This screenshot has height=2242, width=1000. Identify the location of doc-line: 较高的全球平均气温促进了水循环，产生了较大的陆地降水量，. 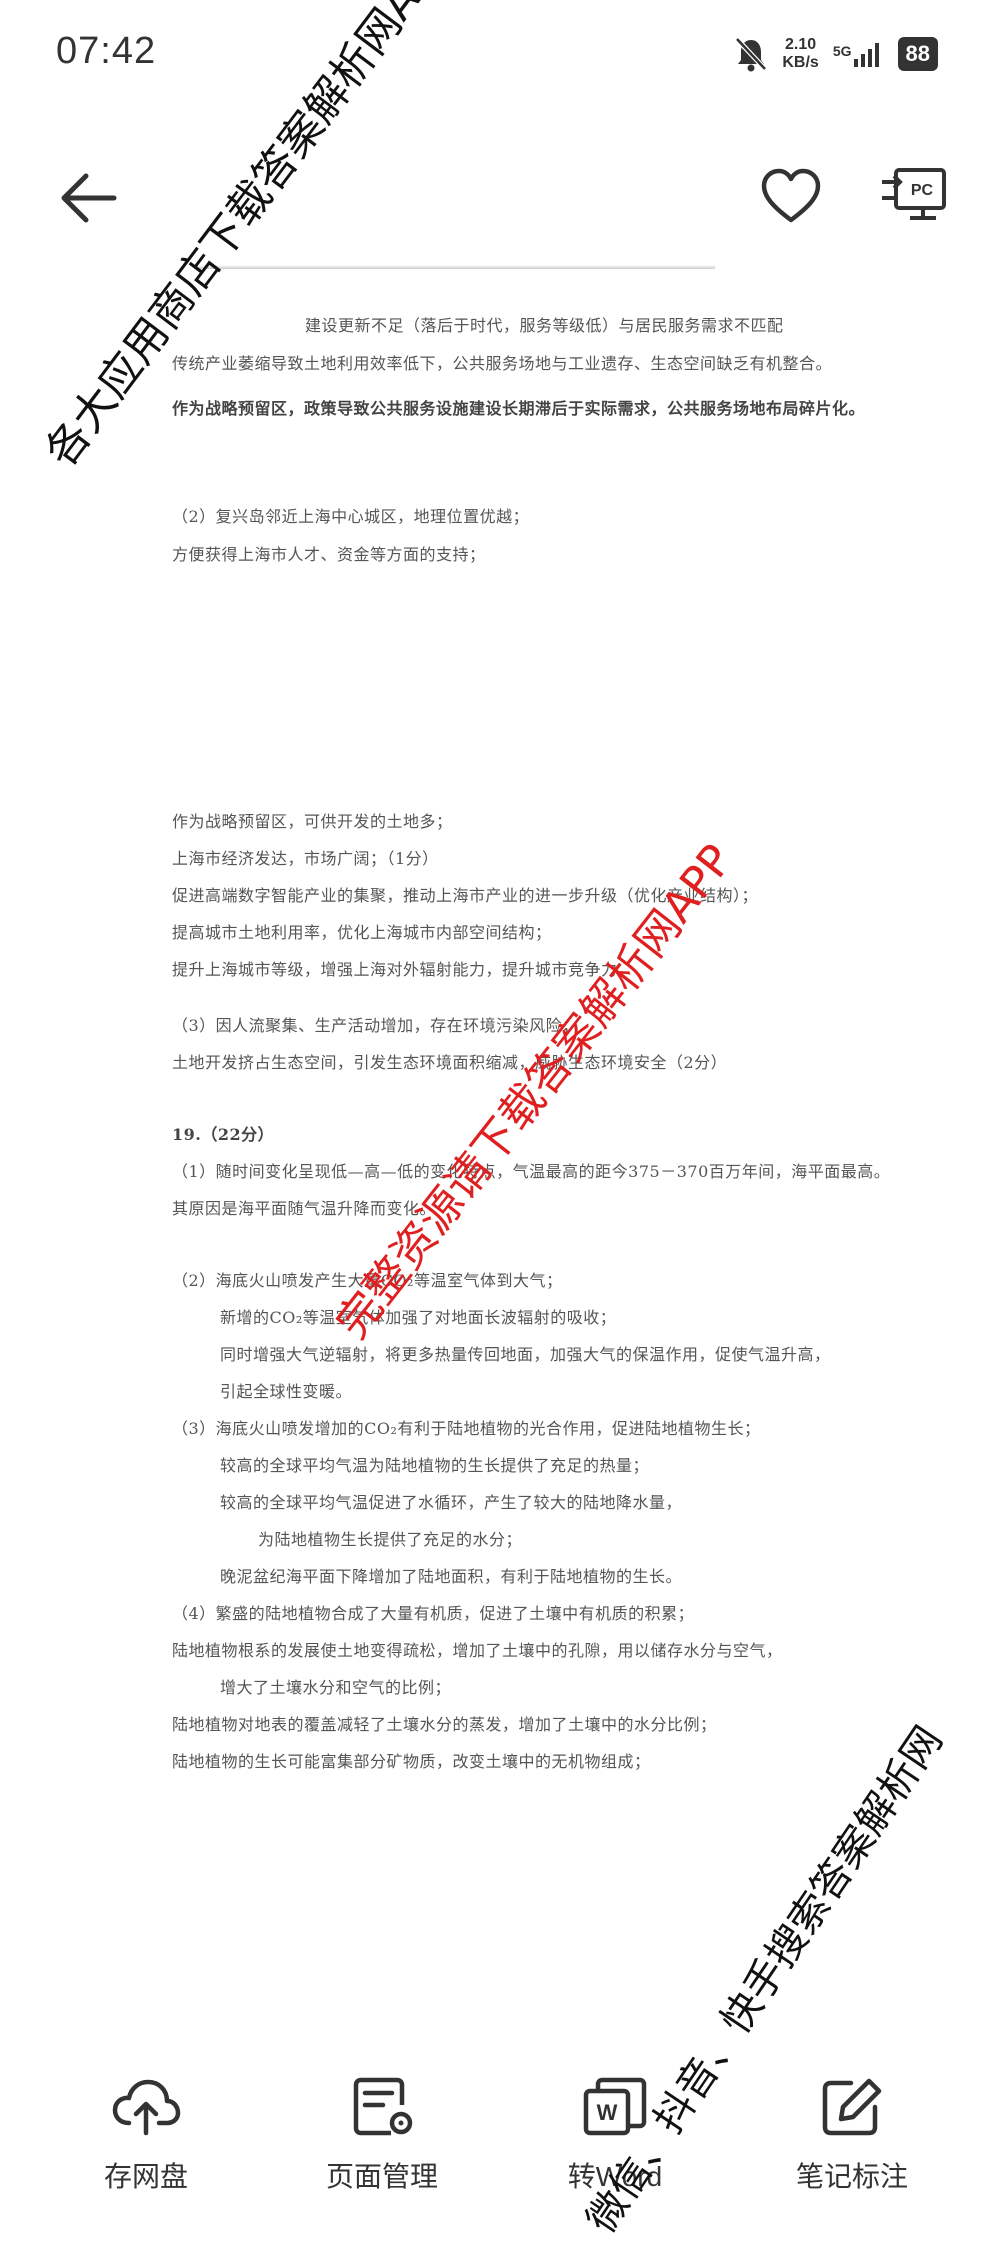
(451, 1502).